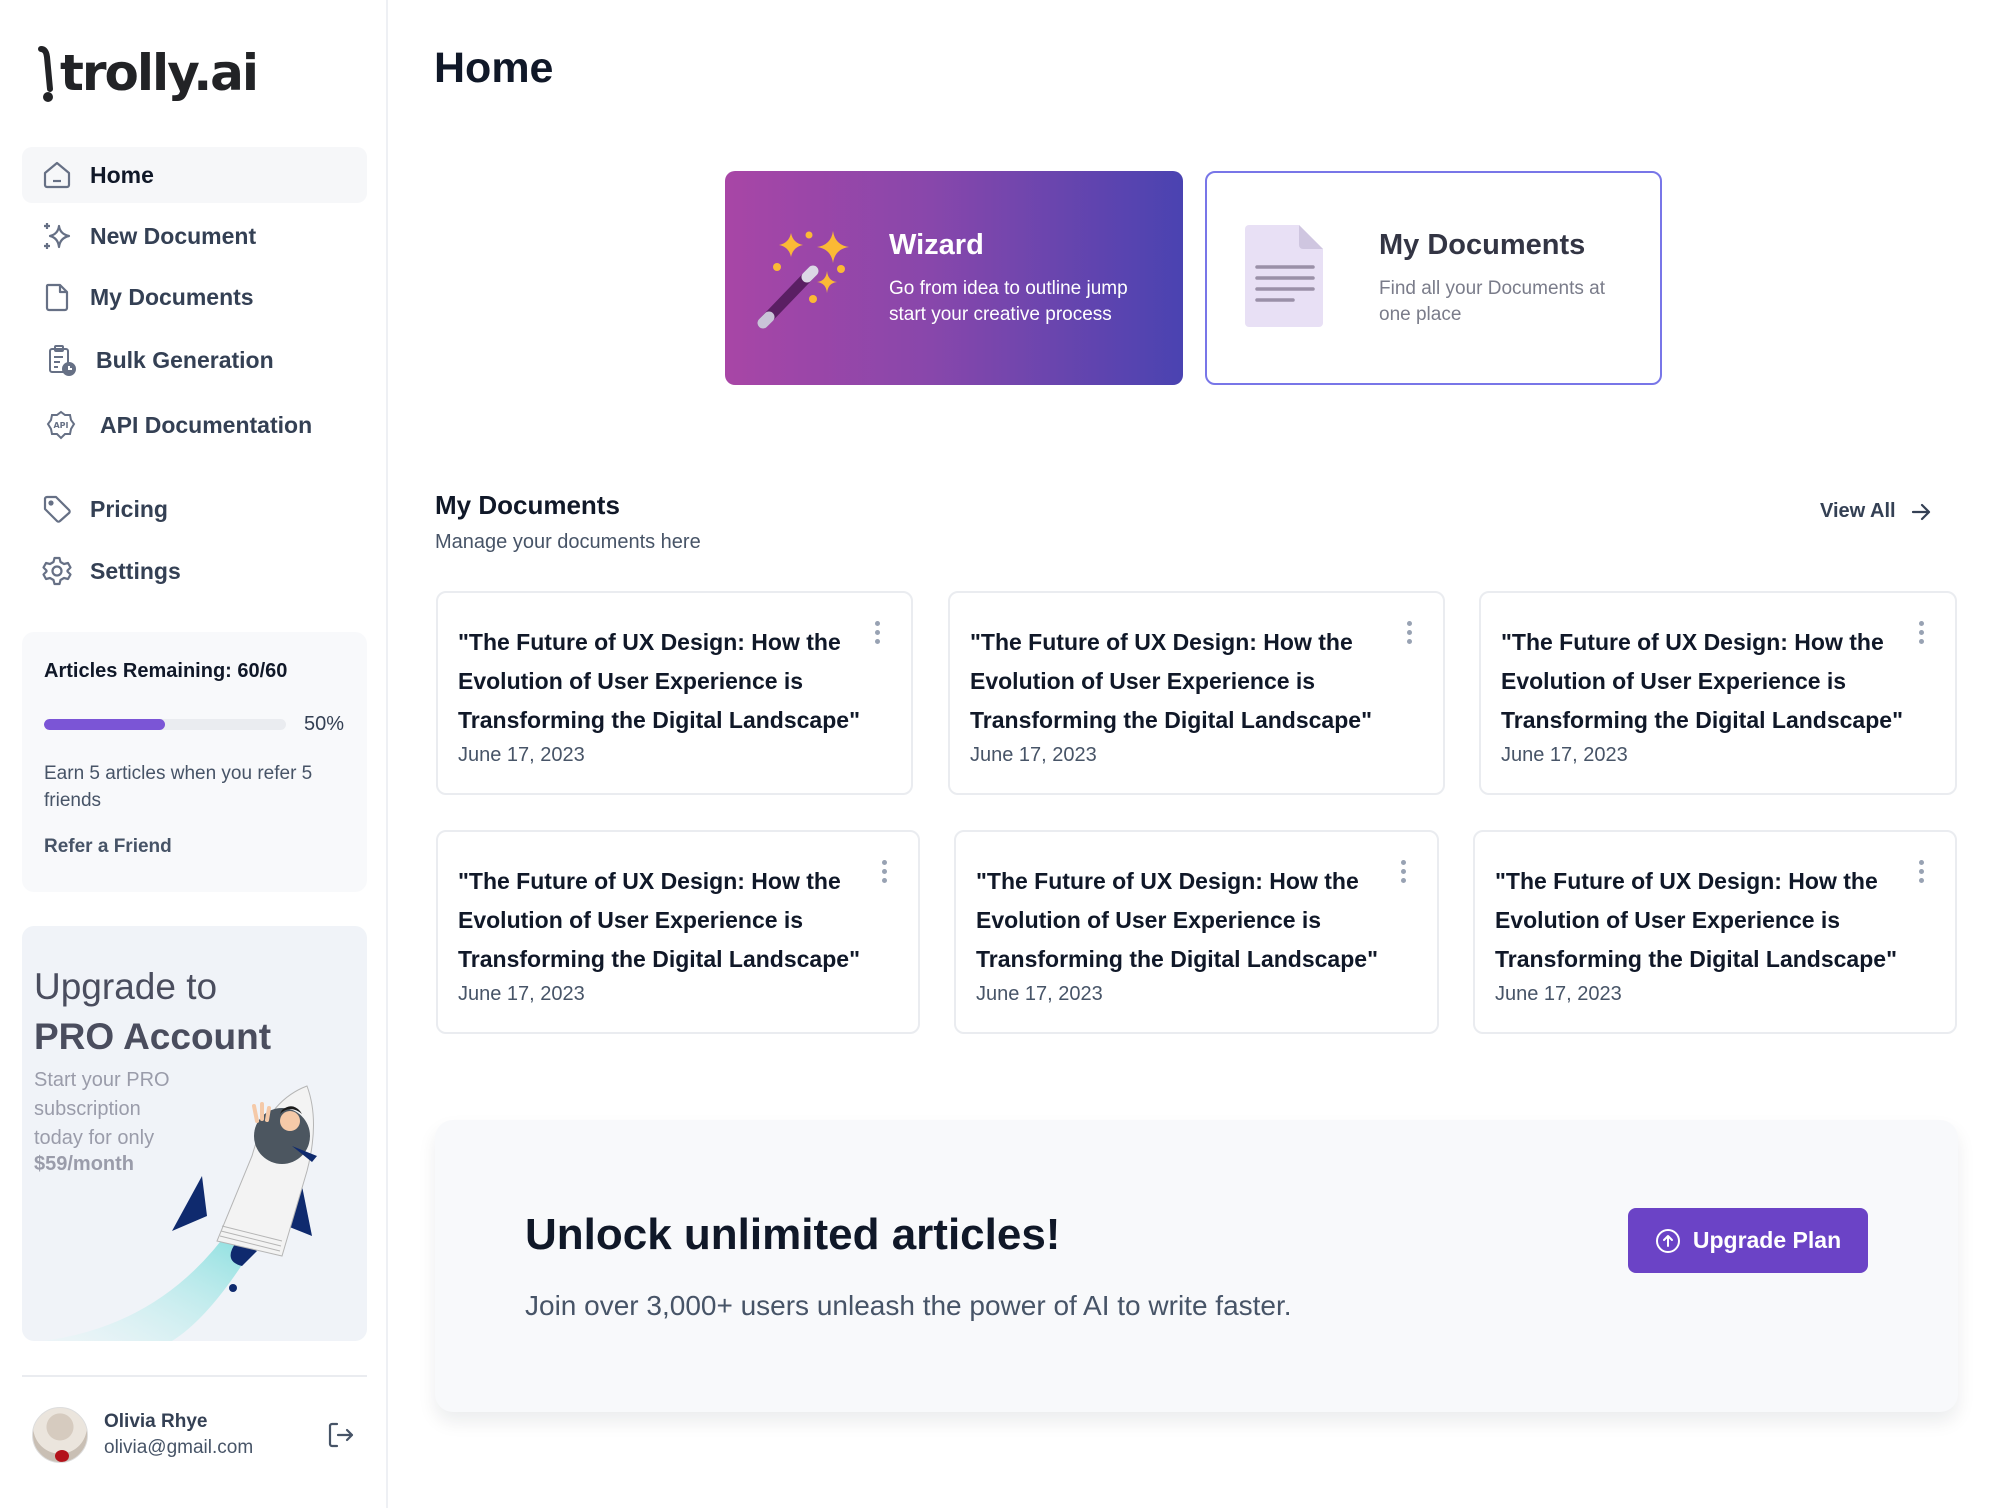 The height and width of the screenshot is (1508, 2000). Describe the element at coordinates (324, 724) in the screenshot. I see `articles-progress-label: 50%` at that location.